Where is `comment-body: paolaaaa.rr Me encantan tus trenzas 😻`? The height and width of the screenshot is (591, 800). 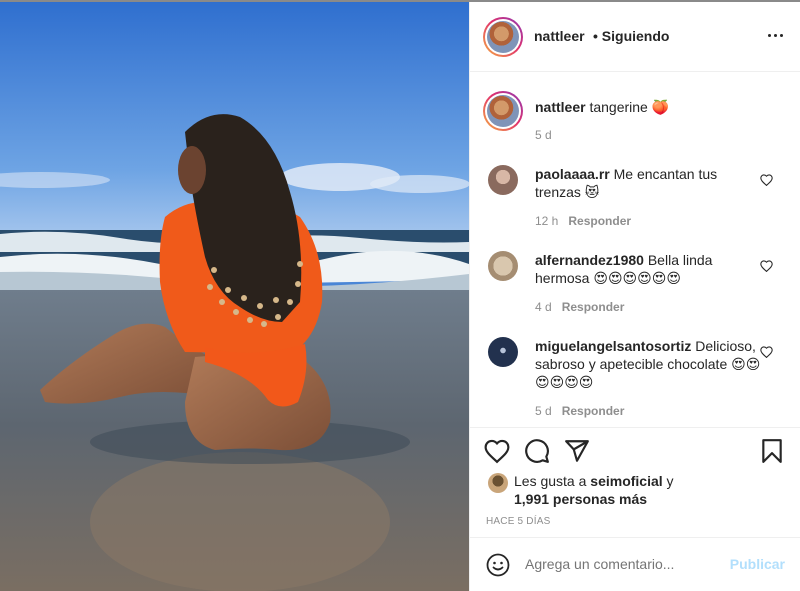 comment-body: paolaaaa.rr Me encantan tus trenzas 😻 is located at coordinates (650, 183).